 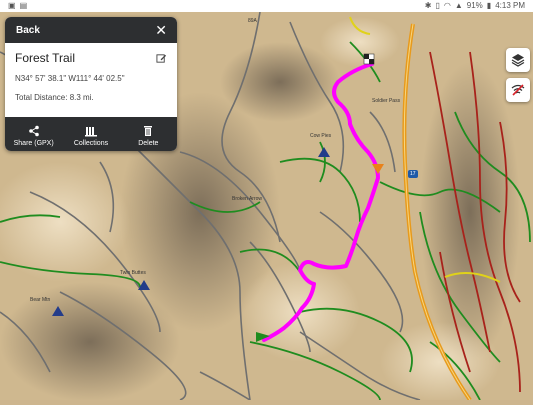 I want to click on offline-signal-button, so click(x=518, y=90).